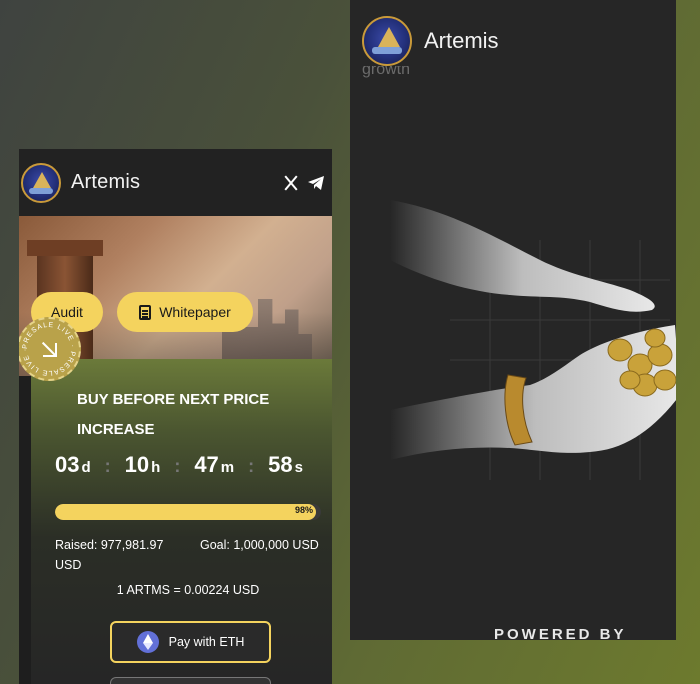  I want to click on presale-live-badge: PRESALE LIVE · PRESALE LIVE ·, so click(50, 349).